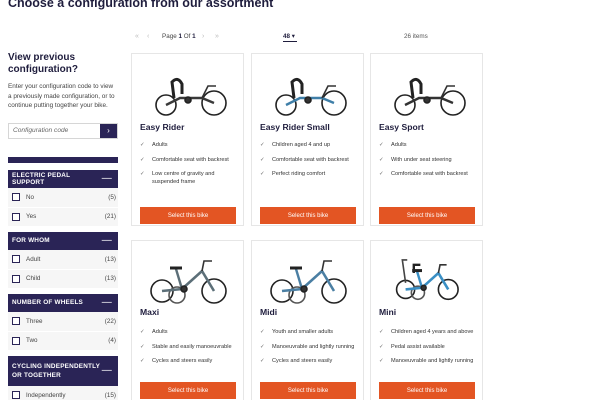 Image resolution: width=600 pixels, height=400 pixels. Describe the element at coordinates (423, 174) in the screenshot. I see `feature-item: ✓ Comfortable seat with backrest` at that location.